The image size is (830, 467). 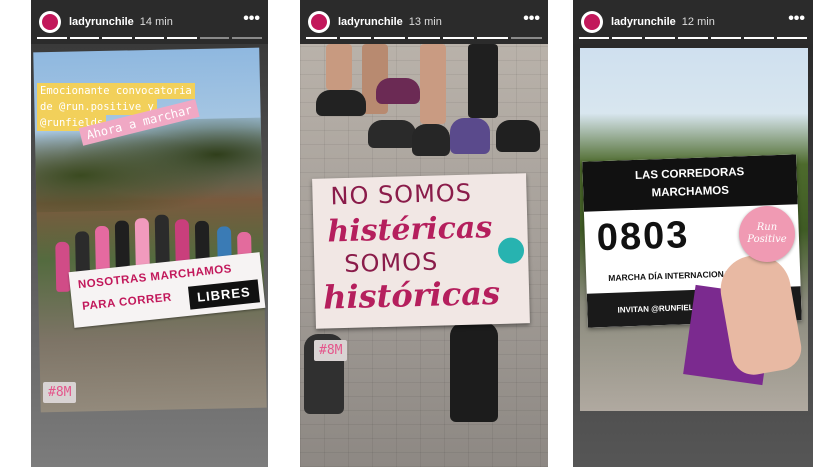 What do you see at coordinates (127, 302) in the screenshot?
I see `banner-line: PARA CORRER` at bounding box center [127, 302].